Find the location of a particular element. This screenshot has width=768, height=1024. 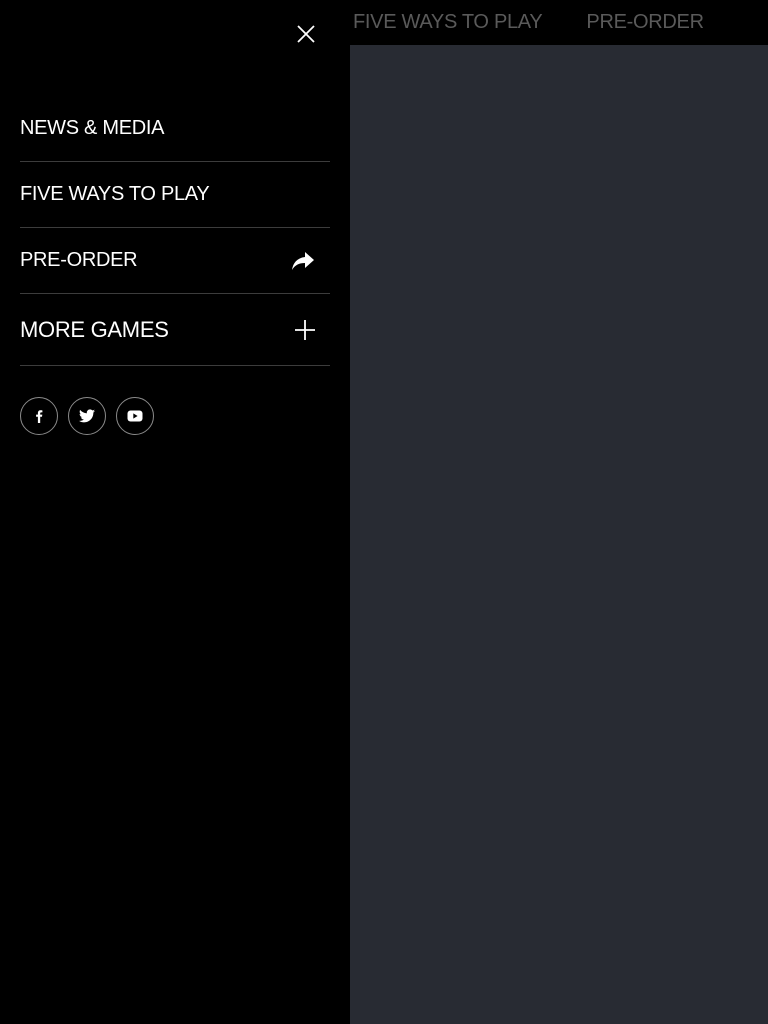

youtube-button is located at coordinates (135, 416).